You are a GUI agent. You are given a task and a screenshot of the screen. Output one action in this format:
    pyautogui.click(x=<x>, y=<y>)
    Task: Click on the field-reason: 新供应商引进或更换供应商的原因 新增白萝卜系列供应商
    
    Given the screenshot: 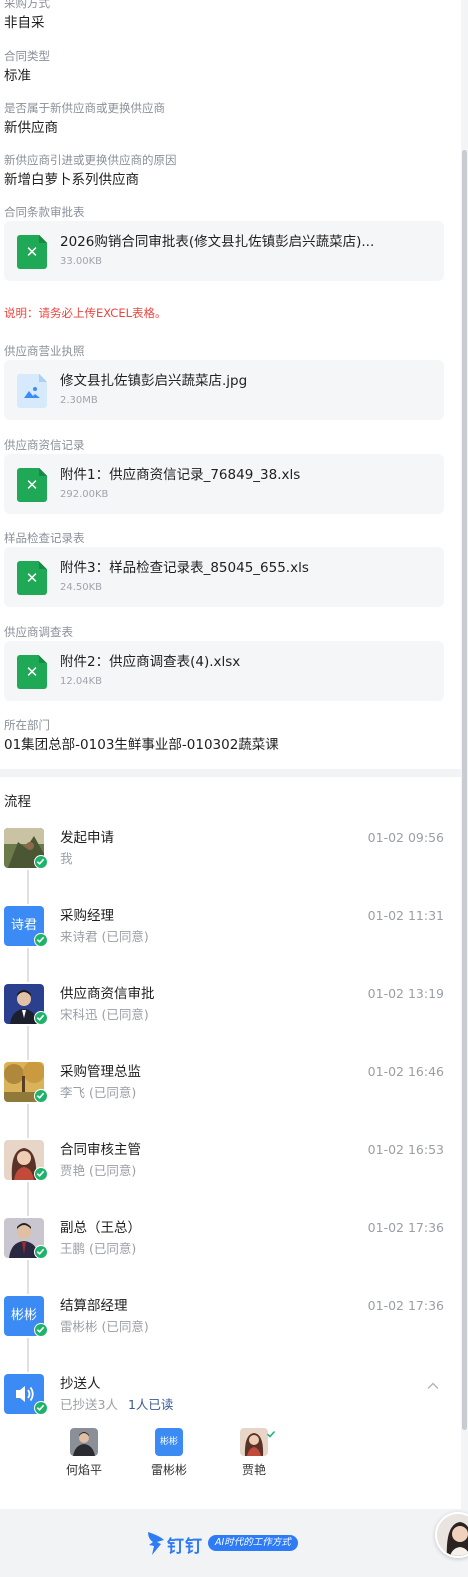 What is the action you would take?
    pyautogui.click(x=230, y=171)
    